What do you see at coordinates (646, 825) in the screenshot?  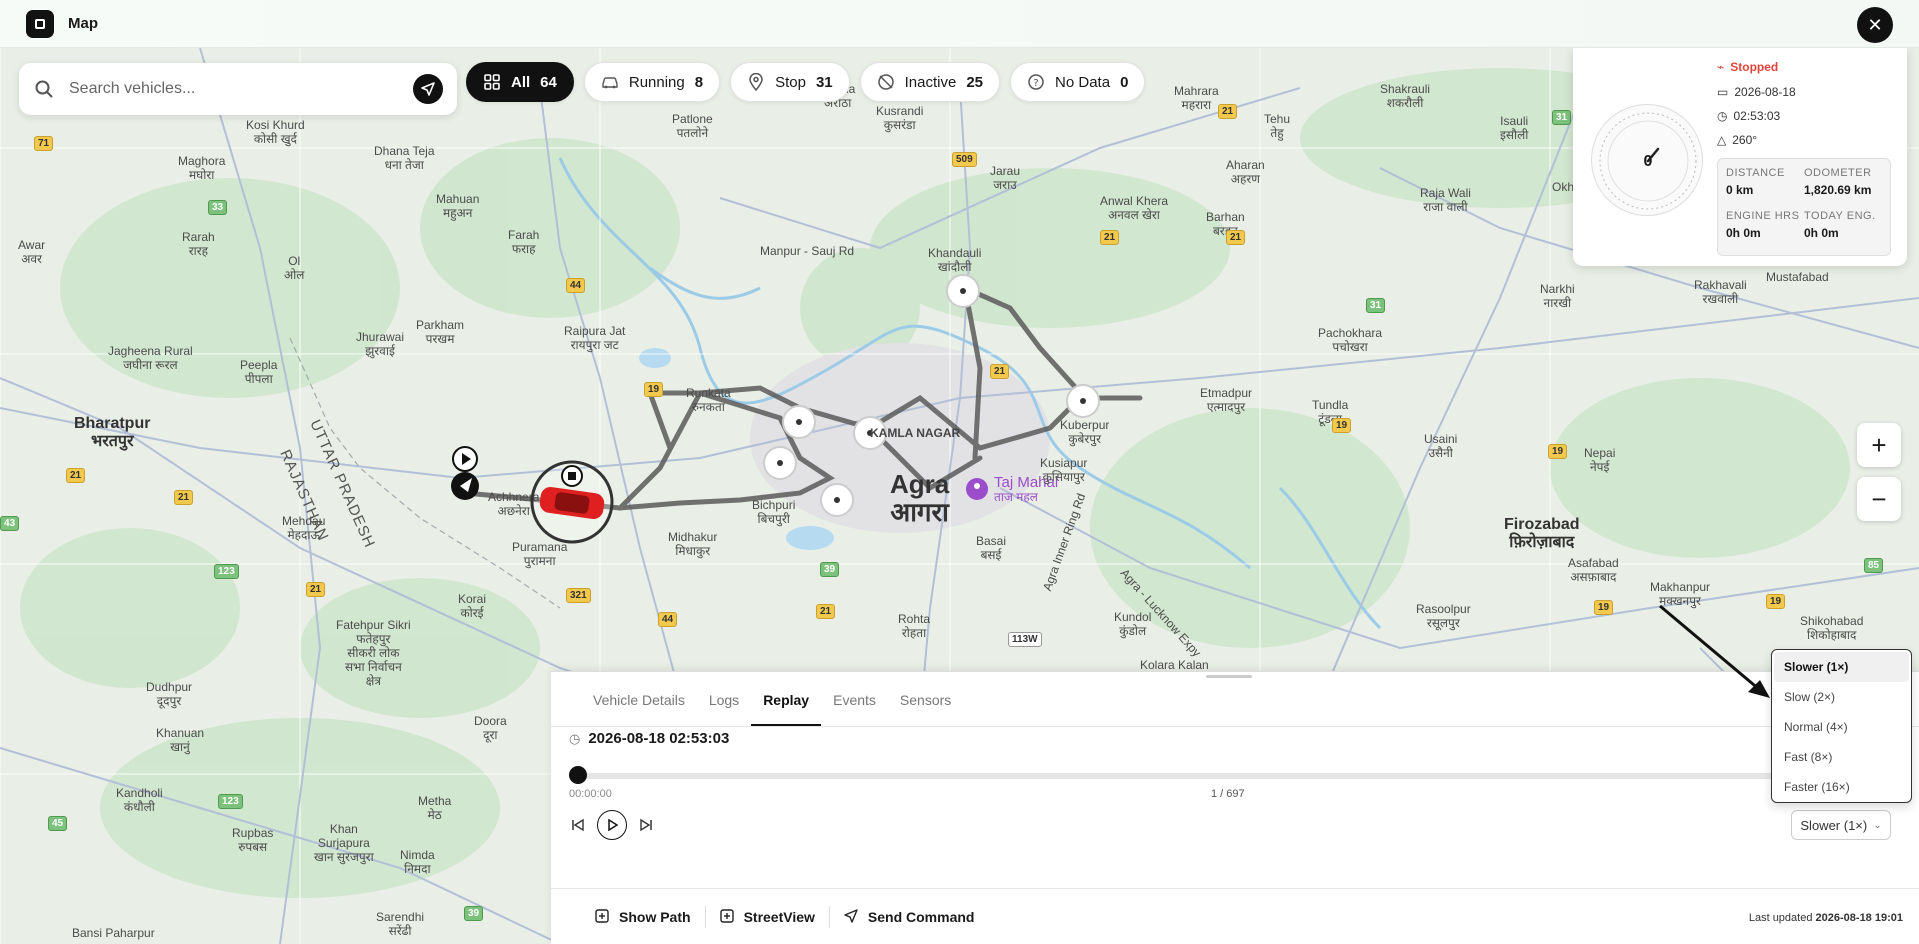 I see `skip-forward-button` at bounding box center [646, 825].